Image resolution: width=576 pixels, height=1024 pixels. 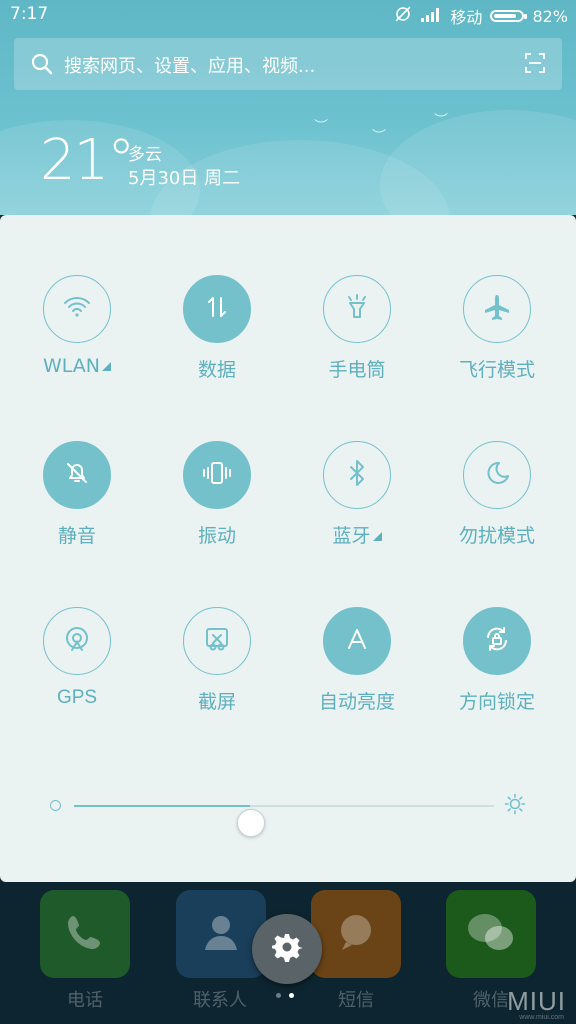 What do you see at coordinates (42, 66) in the screenshot?
I see `search-icon` at bounding box center [42, 66].